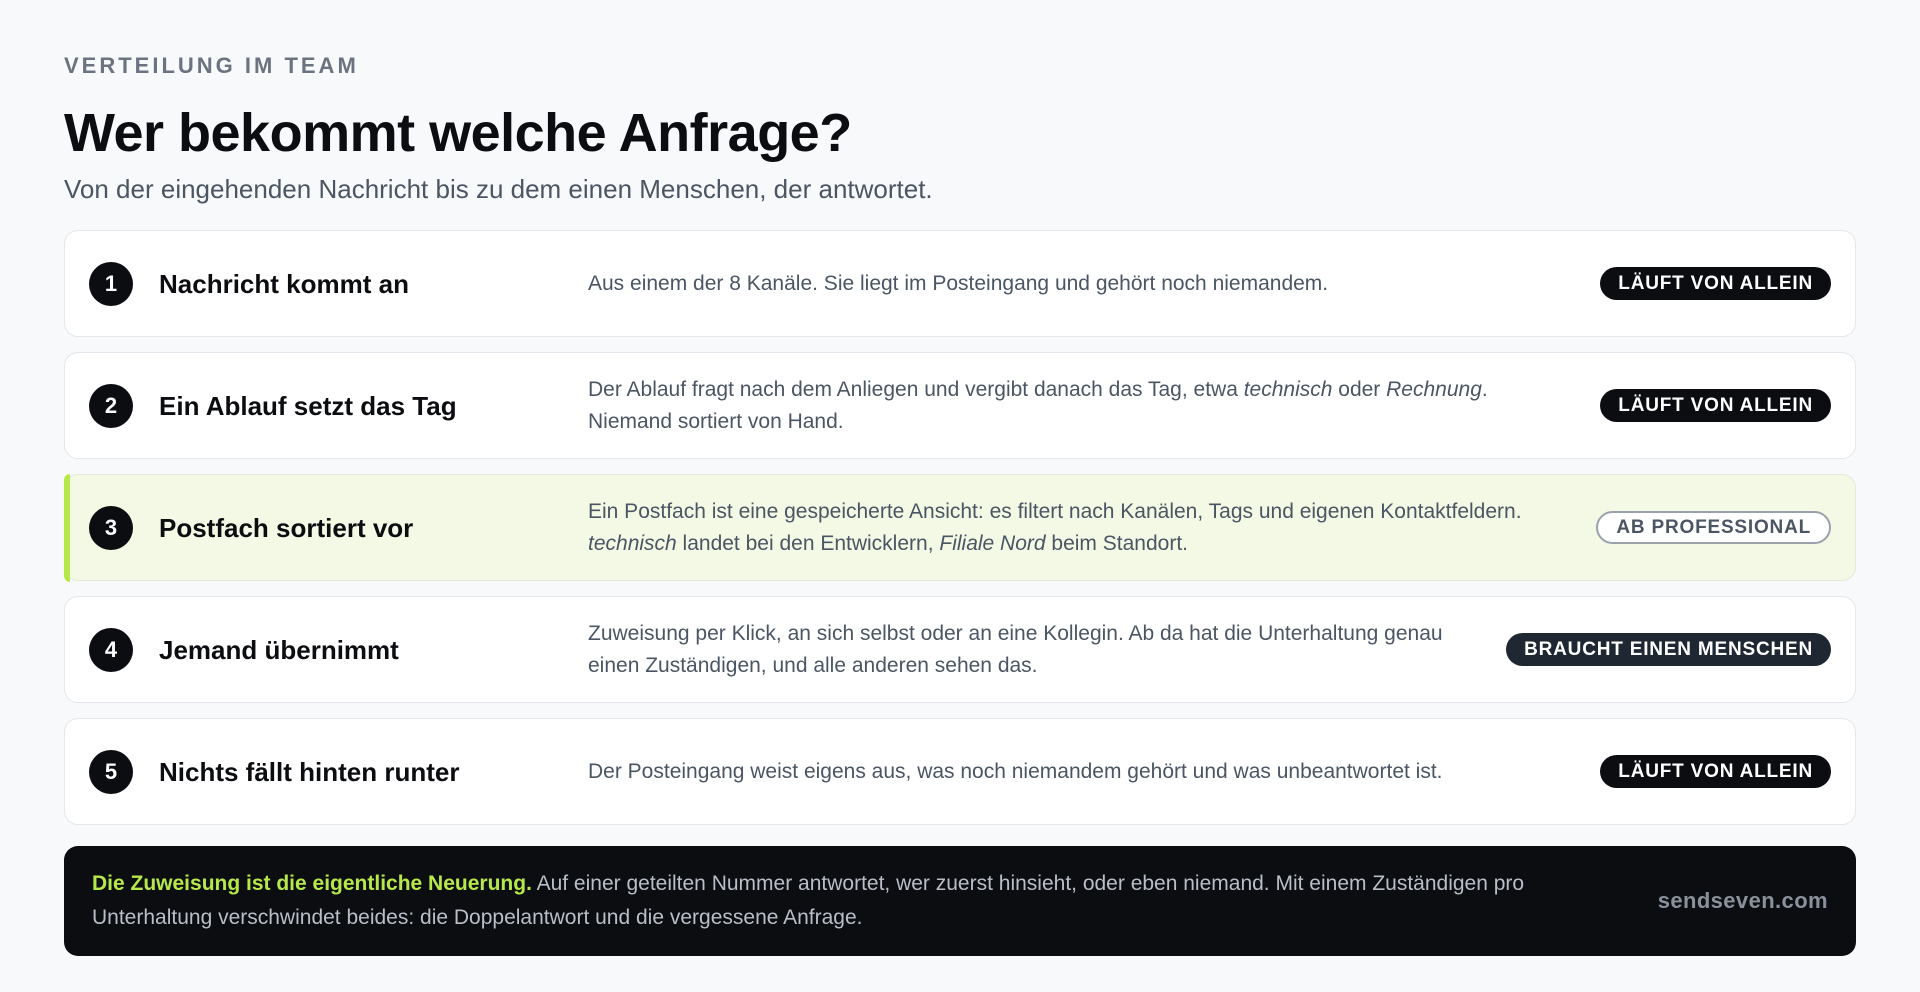 This screenshot has height=992, width=1920. Describe the element at coordinates (1116, 543) in the screenshot. I see `step-description-text: beim Standort.` at that location.